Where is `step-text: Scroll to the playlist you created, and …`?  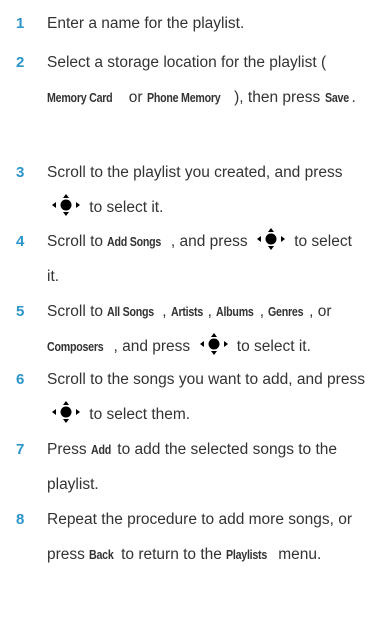
step-text: Scroll to the playlist you created, and … is located at coordinates (207, 190).